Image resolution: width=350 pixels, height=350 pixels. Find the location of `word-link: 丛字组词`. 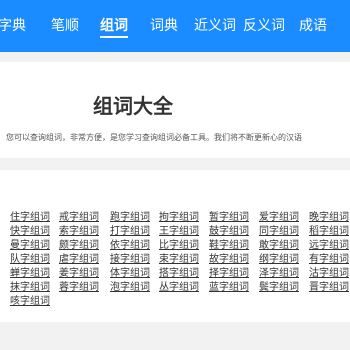

word-link: 丛字组词 is located at coordinates (179, 288).